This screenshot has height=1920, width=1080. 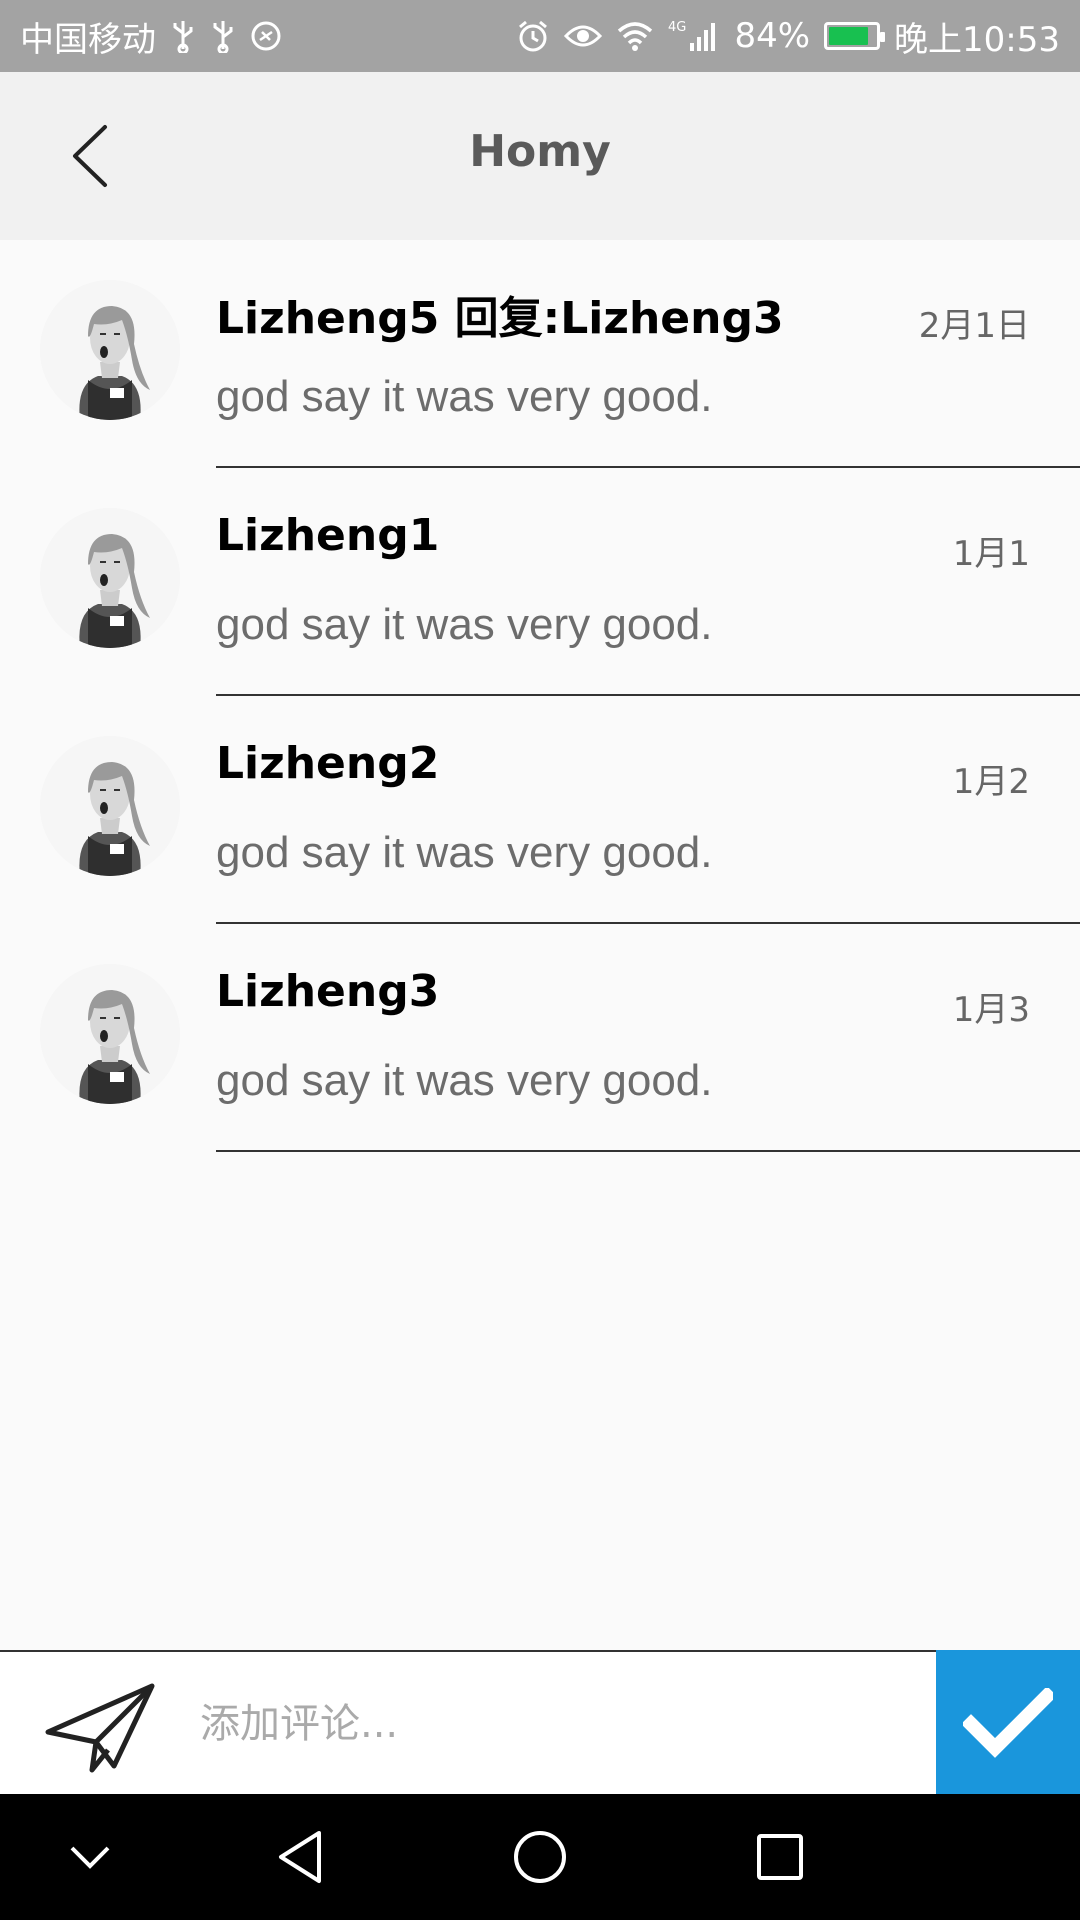 I want to click on chevron-down-icon, so click(x=90, y=1857).